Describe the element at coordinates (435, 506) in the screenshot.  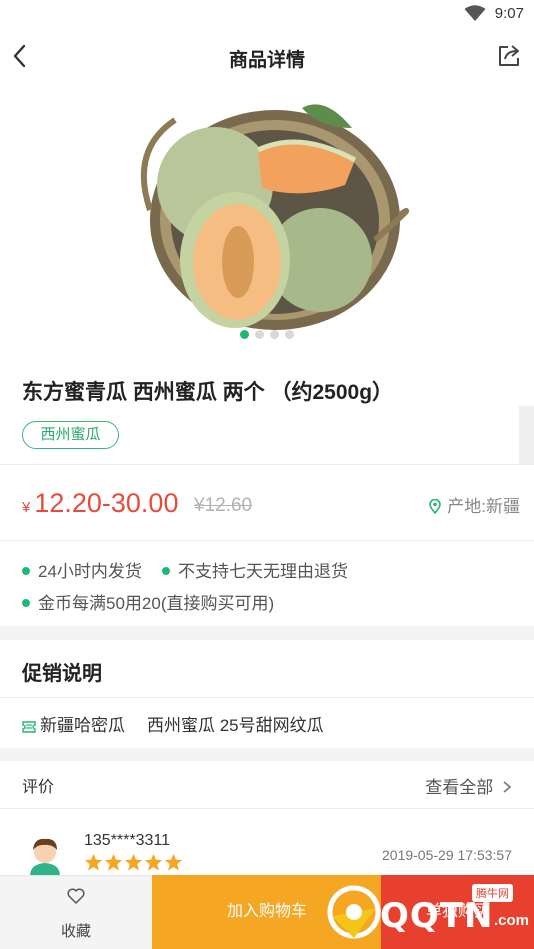
I see `location-pin-icon` at that location.